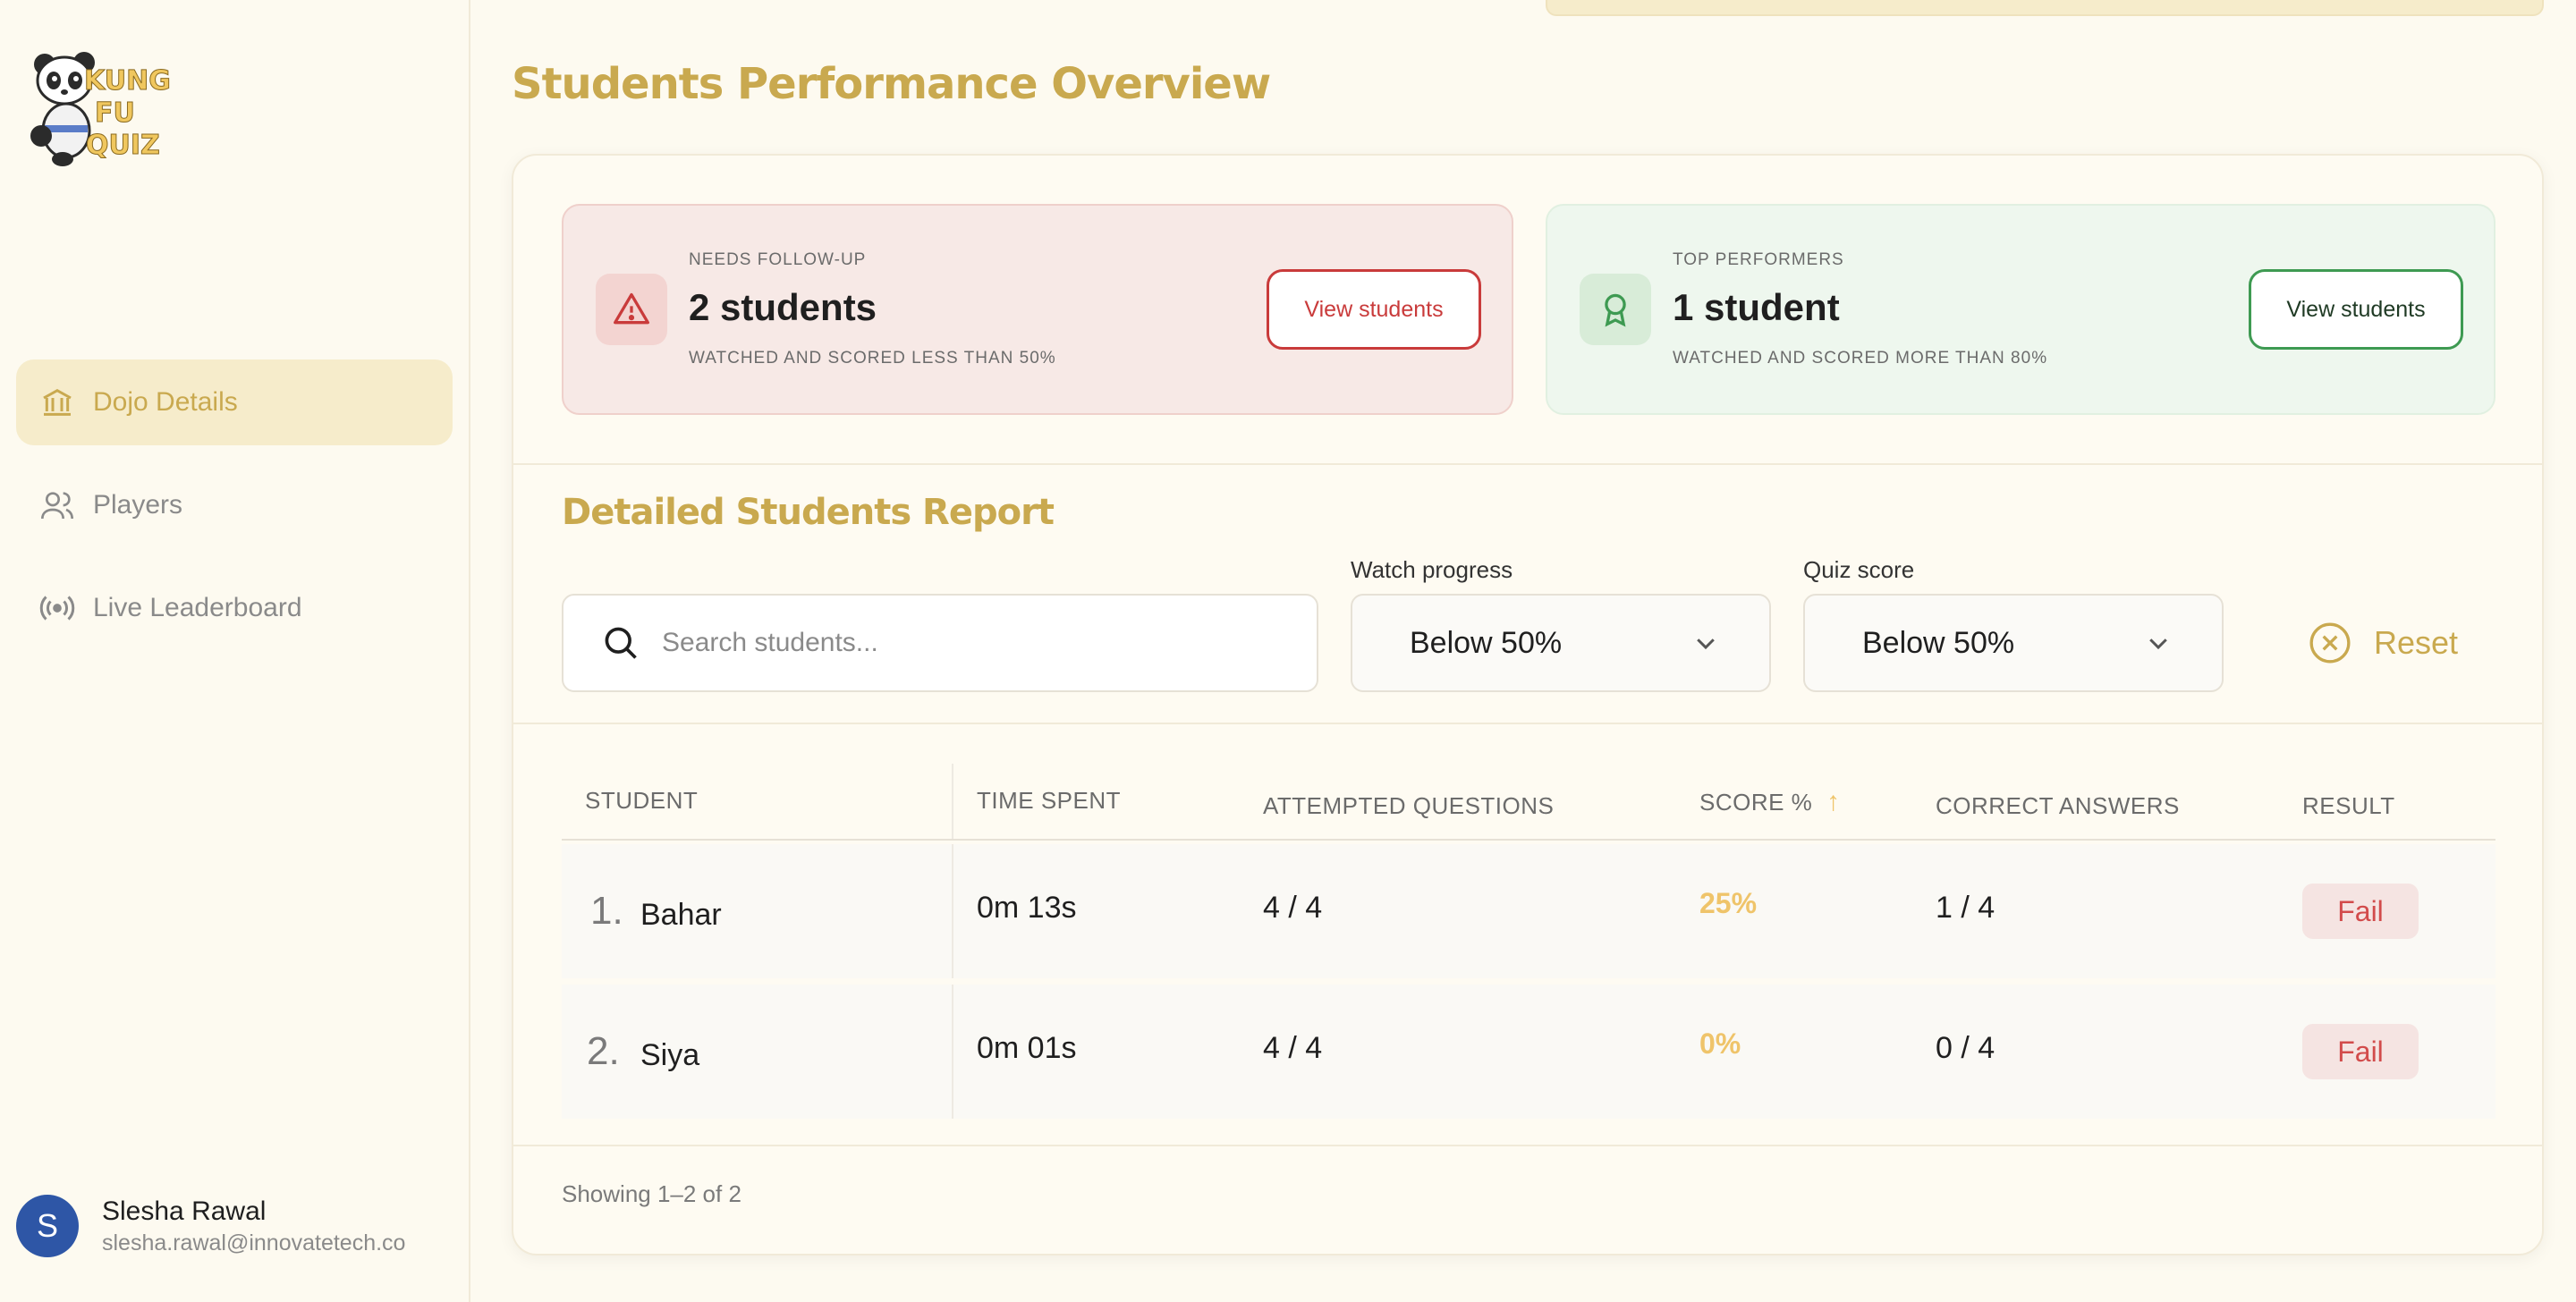 The width and height of the screenshot is (2576, 1302). I want to click on user-name: Slesha Rawal, so click(184, 1211).